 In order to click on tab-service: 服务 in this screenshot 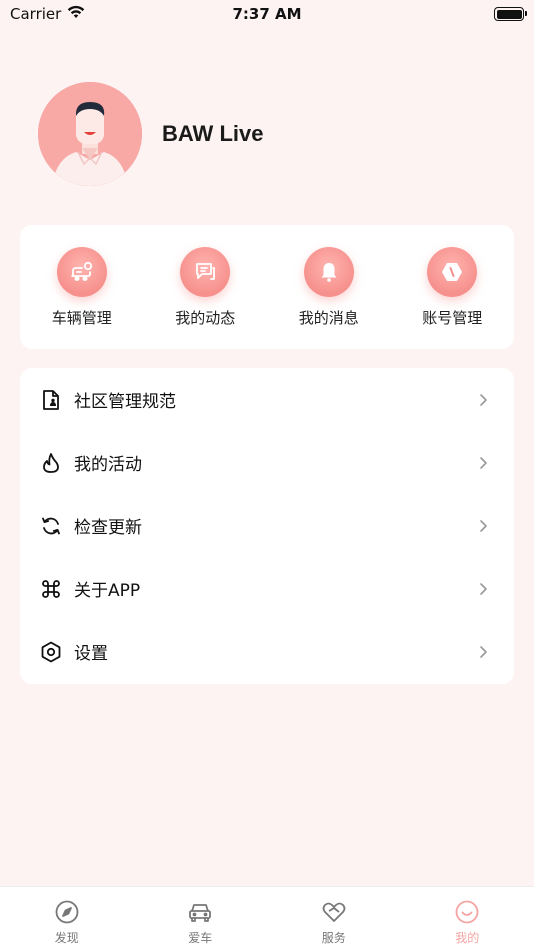, I will do `click(334, 918)`.